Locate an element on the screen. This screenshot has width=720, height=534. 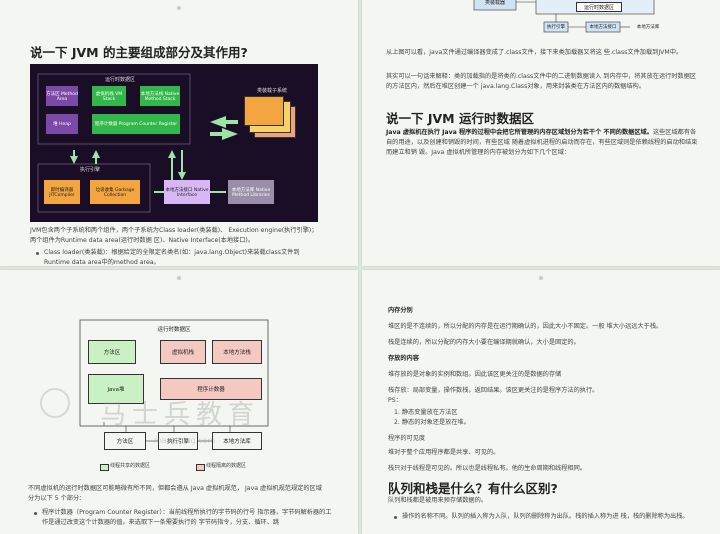
class-loader-label: 类装载子系统 is located at coordinates (271, 90).